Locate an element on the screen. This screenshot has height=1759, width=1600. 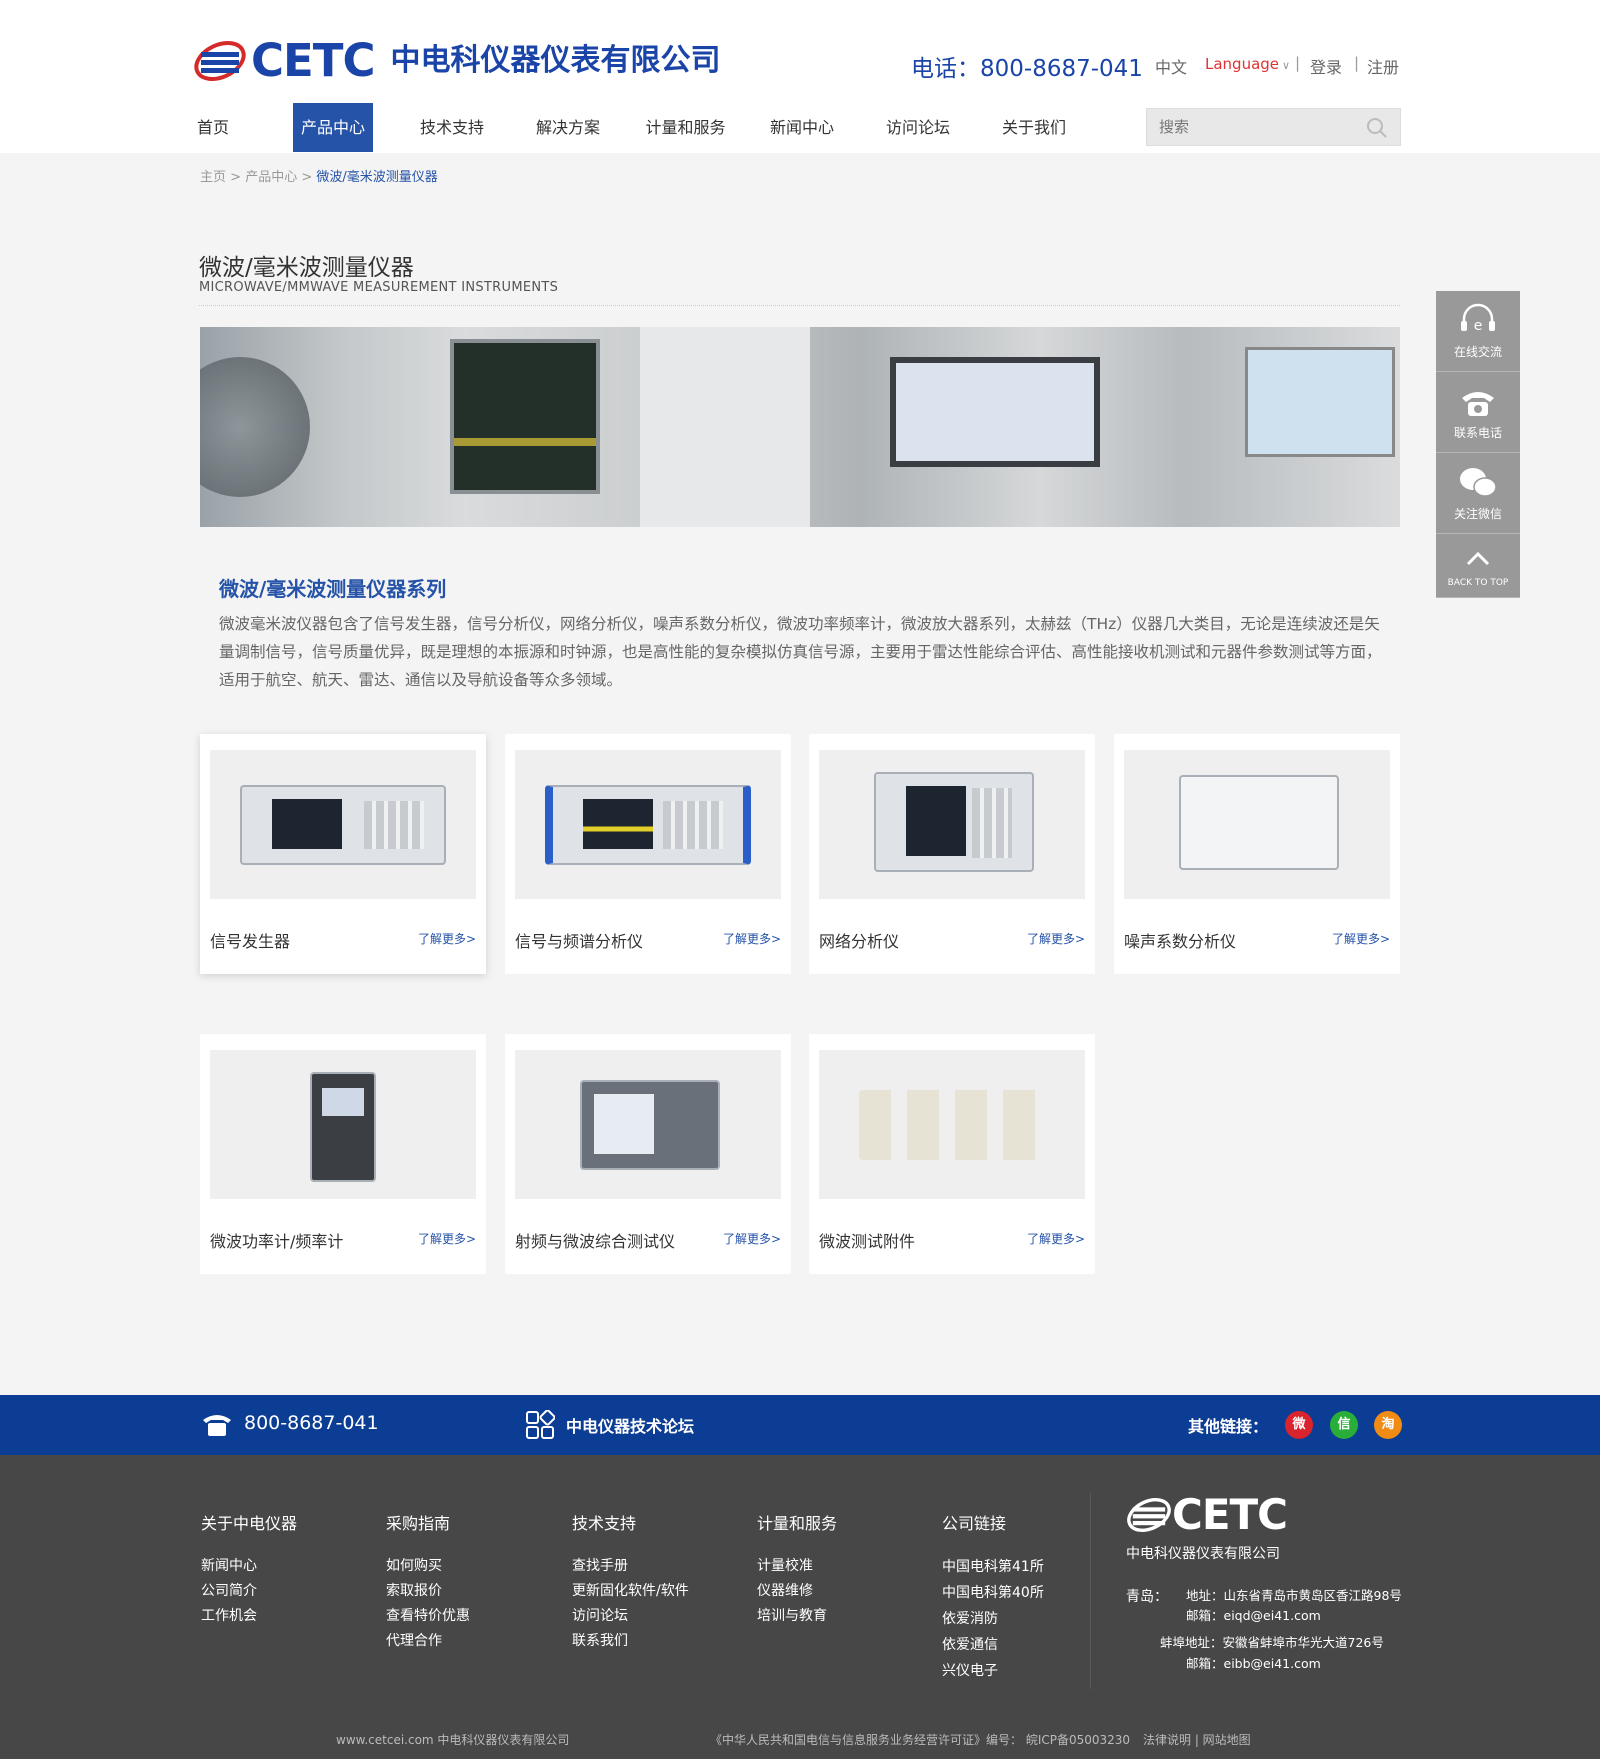
taobao-icon: 淘 is located at coordinates (1388, 1425).